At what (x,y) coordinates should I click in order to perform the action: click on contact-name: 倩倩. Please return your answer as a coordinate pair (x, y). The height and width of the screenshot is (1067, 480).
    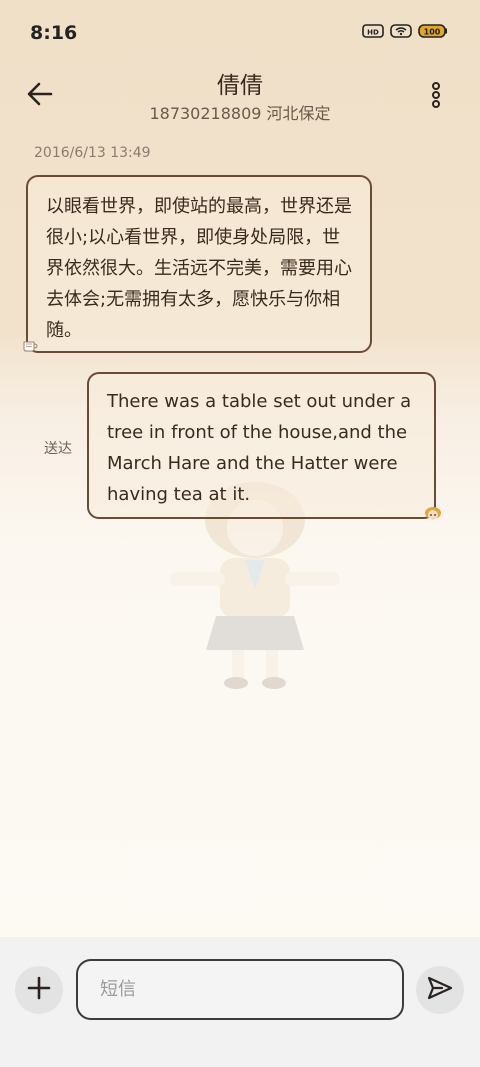
    Looking at the image, I should click on (240, 83).